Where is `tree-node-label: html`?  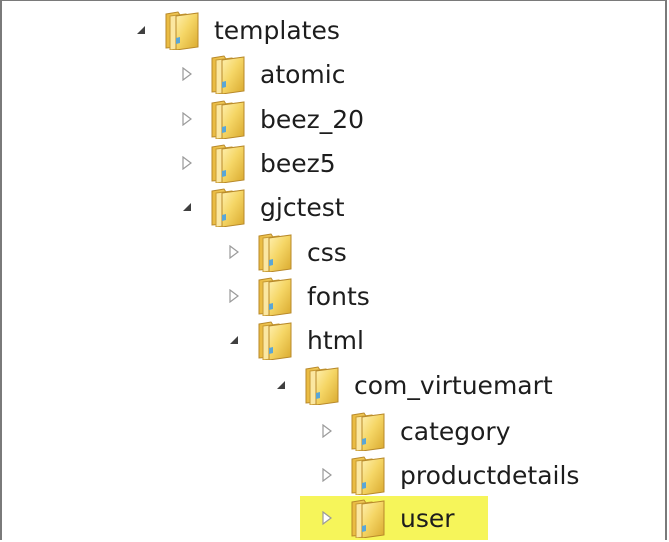 tree-node-label: html is located at coordinates (335, 340).